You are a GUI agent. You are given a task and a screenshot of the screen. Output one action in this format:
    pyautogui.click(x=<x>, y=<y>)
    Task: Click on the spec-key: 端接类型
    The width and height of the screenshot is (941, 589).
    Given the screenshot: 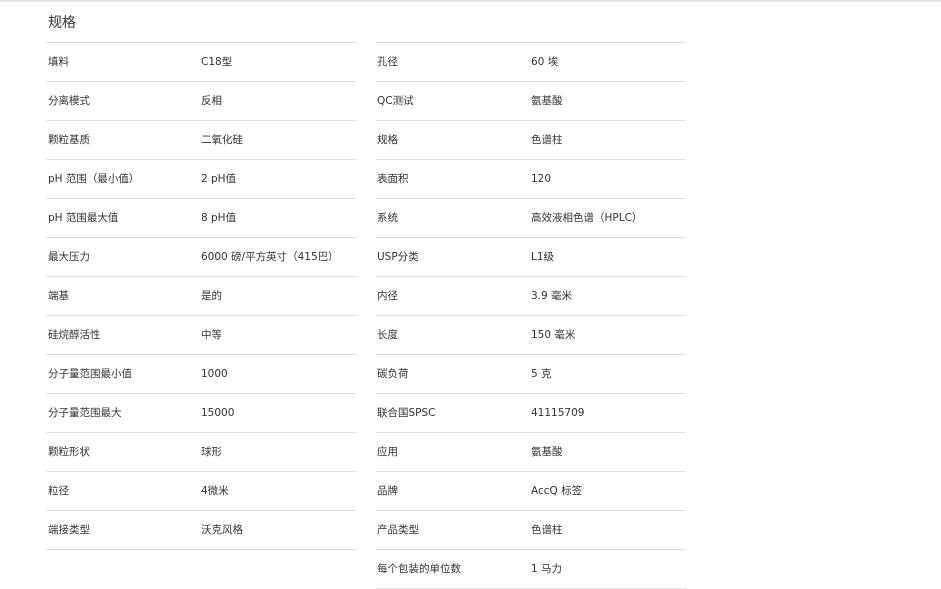 What is the action you would take?
    pyautogui.click(x=69, y=530)
    